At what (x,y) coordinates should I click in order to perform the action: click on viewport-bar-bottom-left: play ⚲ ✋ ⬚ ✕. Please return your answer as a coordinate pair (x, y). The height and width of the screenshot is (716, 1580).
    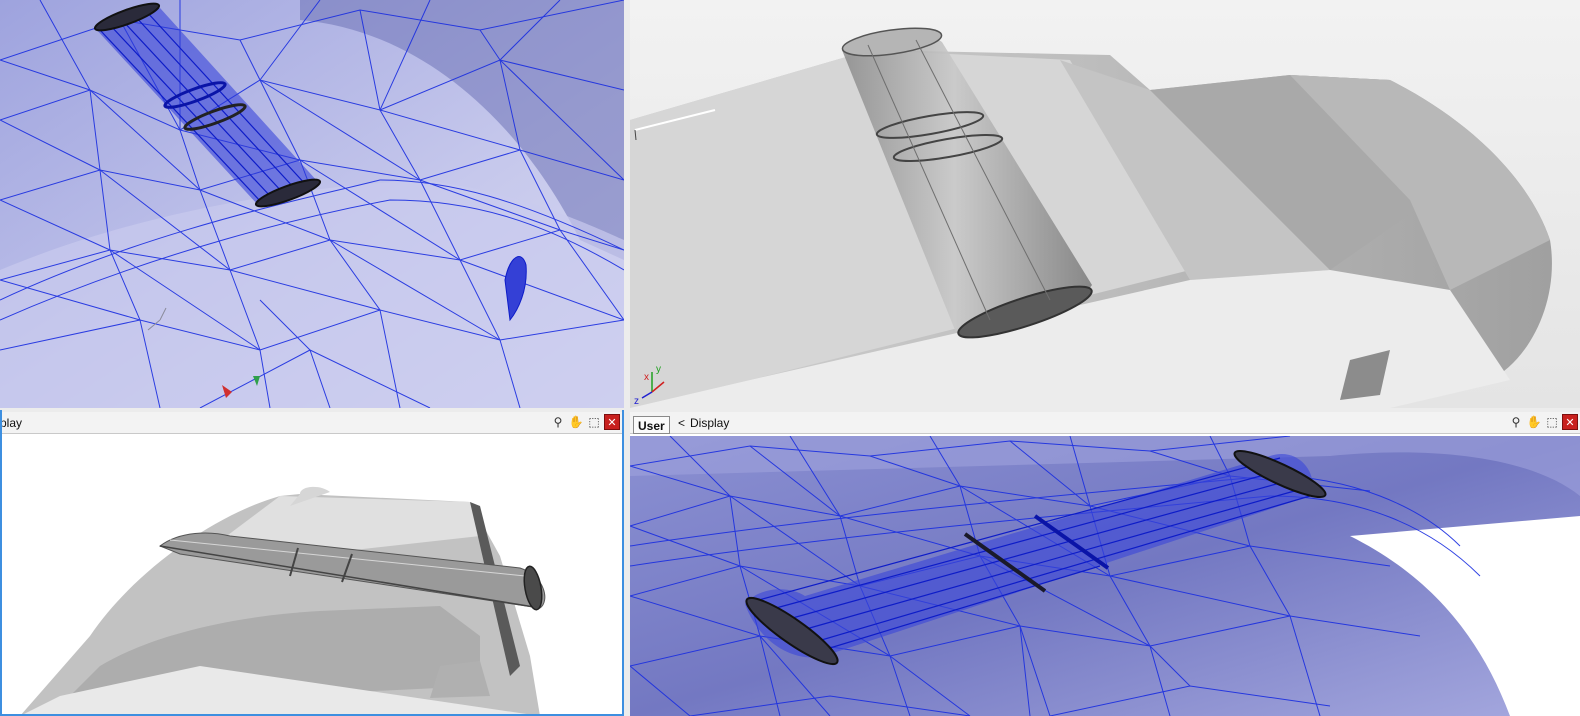
    Looking at the image, I should click on (311, 423).